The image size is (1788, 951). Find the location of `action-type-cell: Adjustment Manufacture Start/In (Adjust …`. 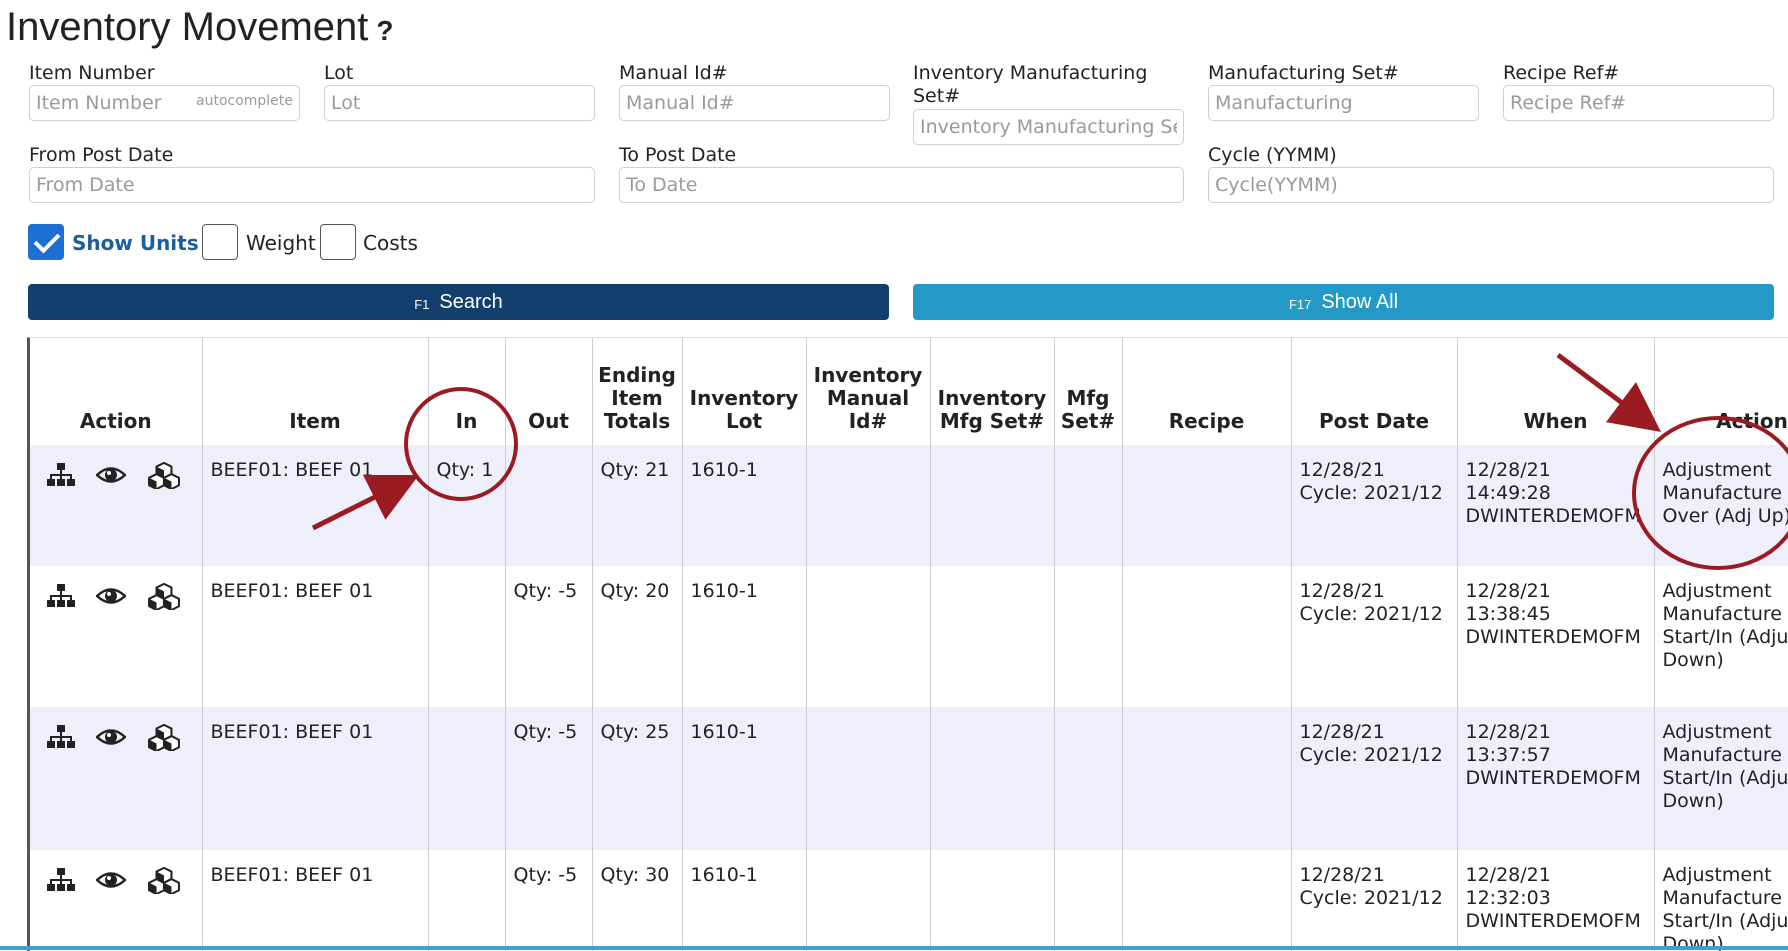

action-type-cell: Adjustment Manufacture Start/In (Adjust … is located at coordinates (1721, 778).